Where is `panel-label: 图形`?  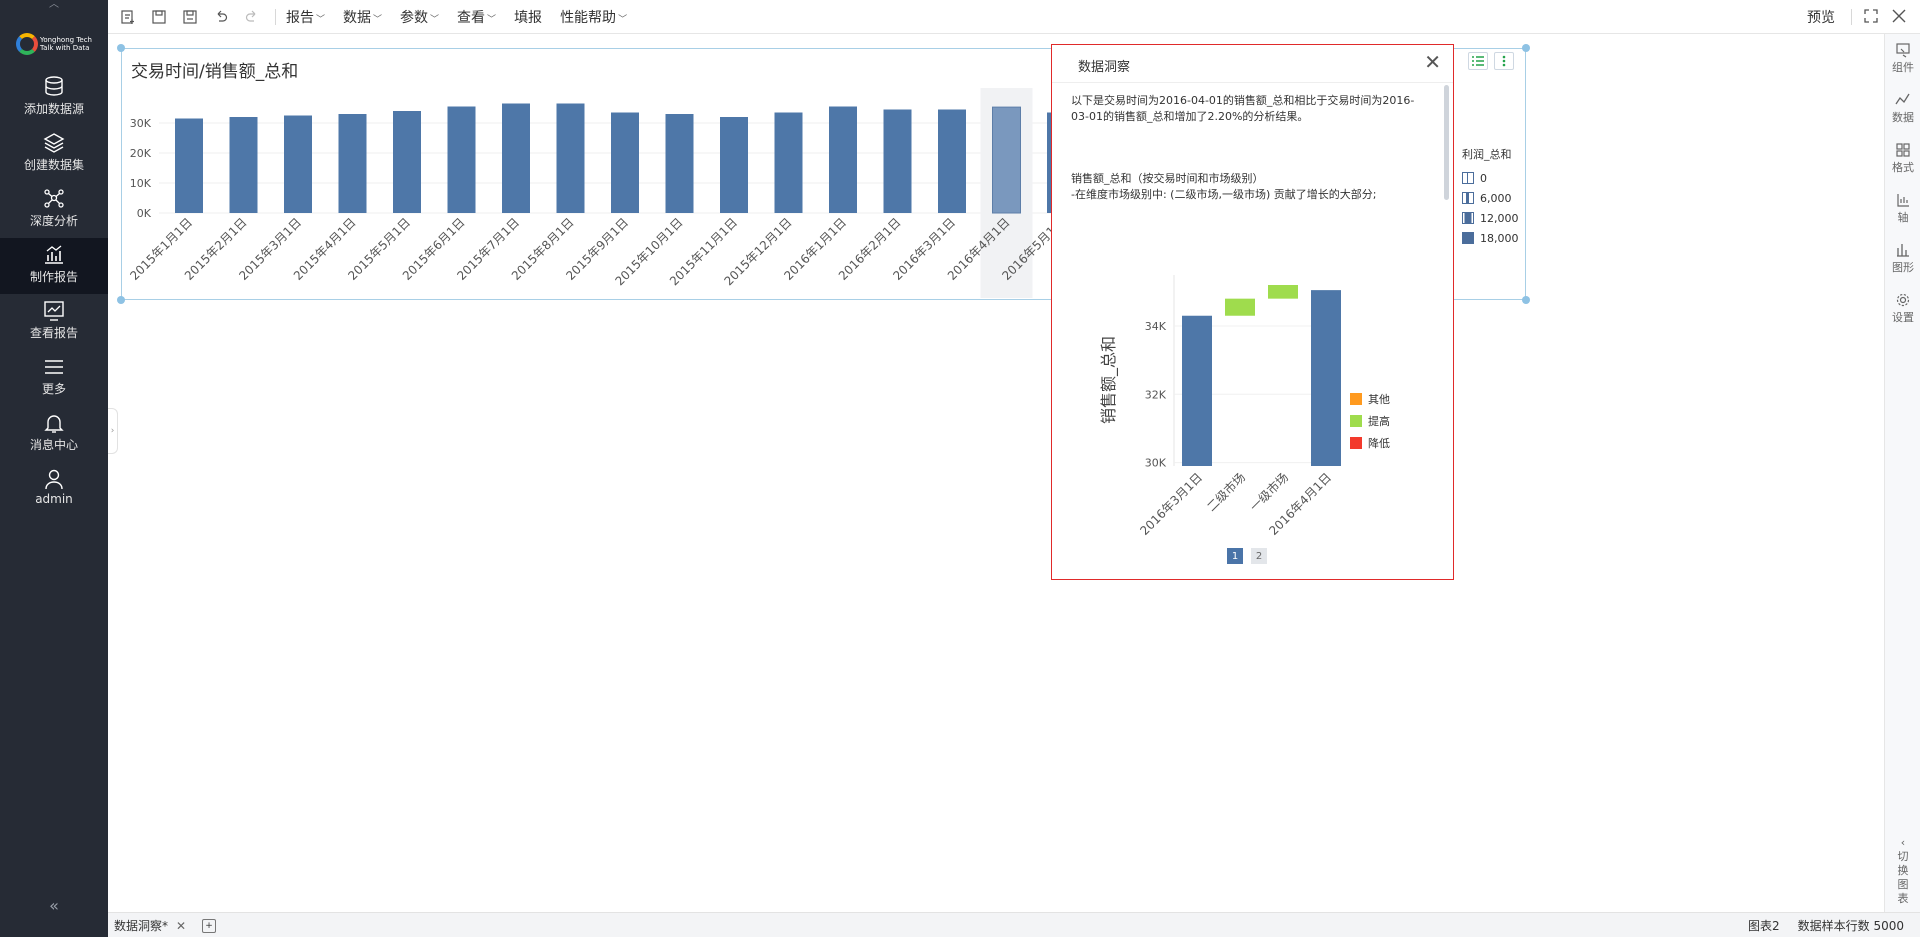
panel-label: 图形 is located at coordinates (1903, 267).